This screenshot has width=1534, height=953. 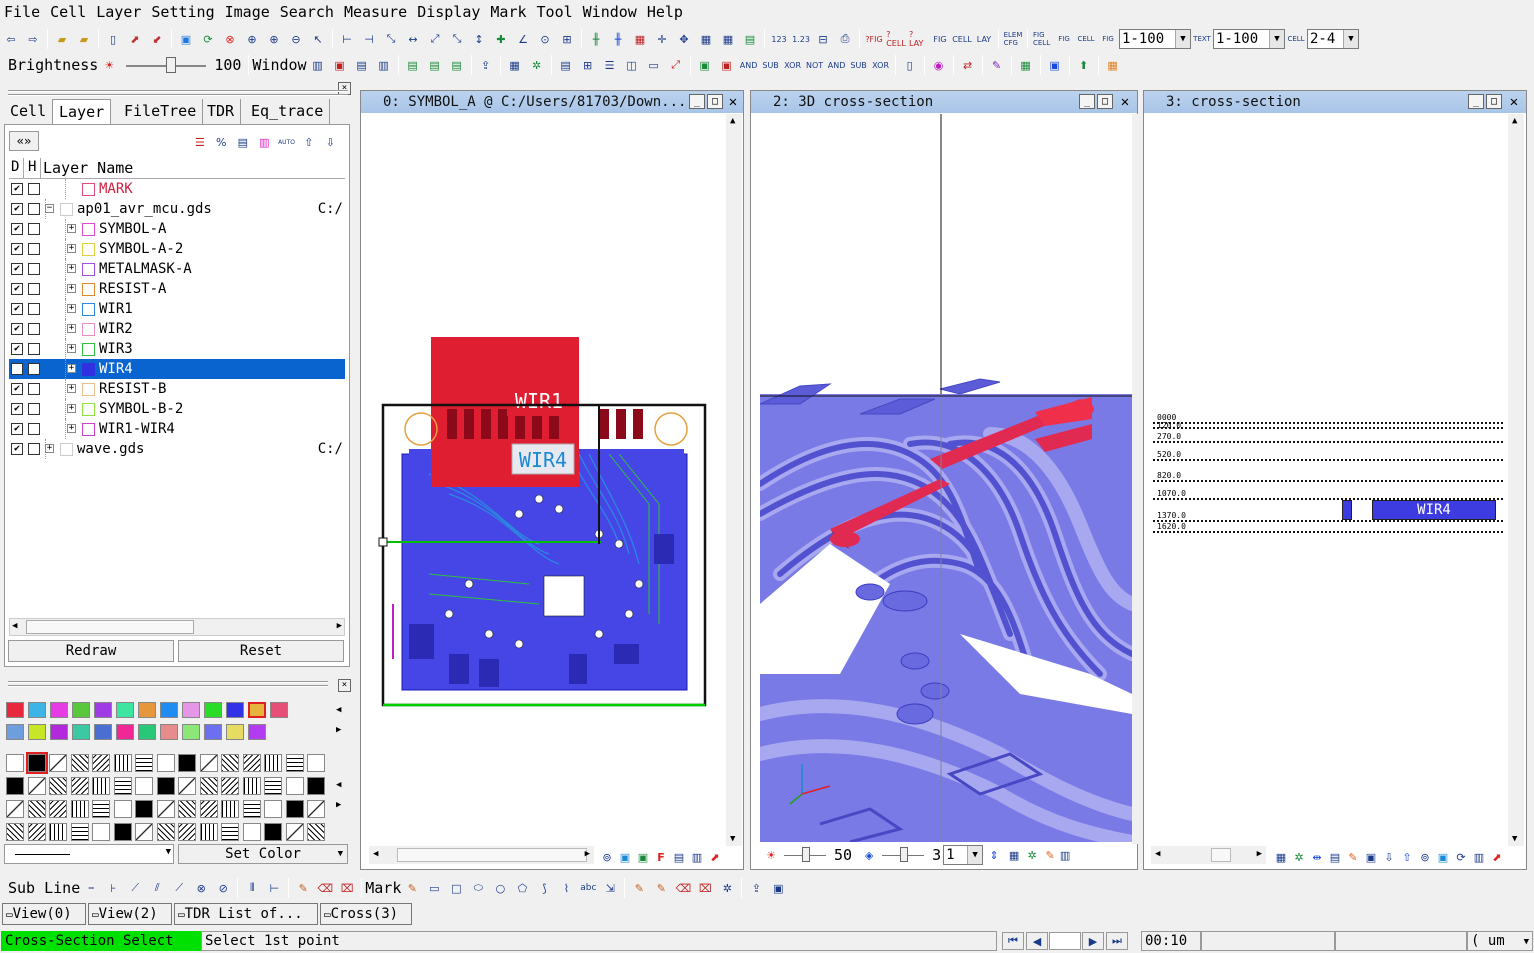 I want to click on layout-c-icon: ☰, so click(x=610, y=65).